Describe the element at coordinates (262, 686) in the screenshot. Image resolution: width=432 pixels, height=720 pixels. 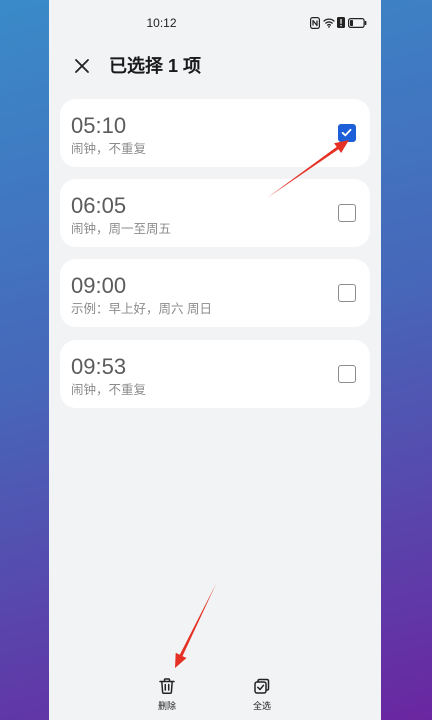
I see `select-all-icon` at that location.